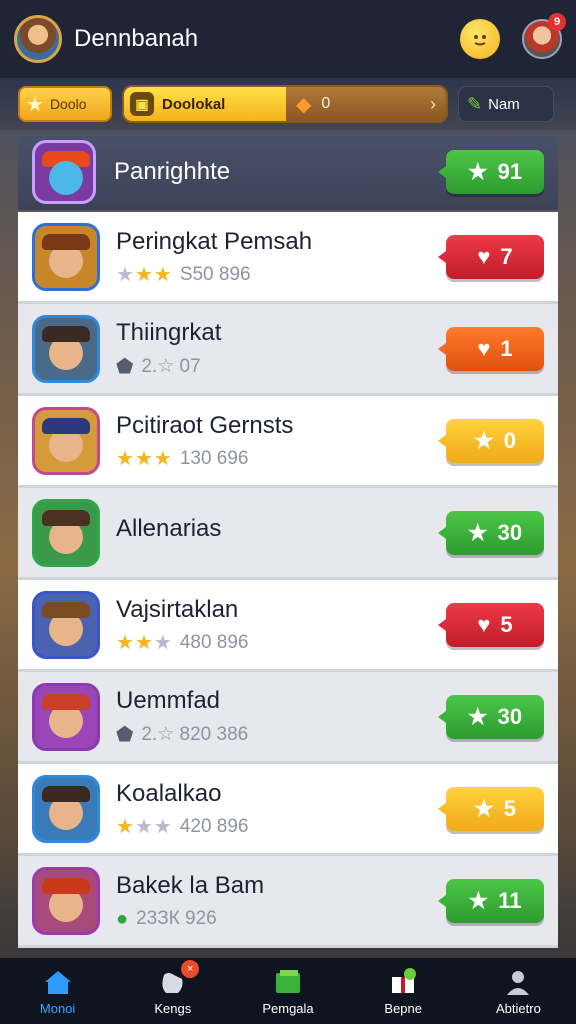 This screenshot has width=576, height=1024. I want to click on category-filter-button: ★ Doolo, so click(65, 104).